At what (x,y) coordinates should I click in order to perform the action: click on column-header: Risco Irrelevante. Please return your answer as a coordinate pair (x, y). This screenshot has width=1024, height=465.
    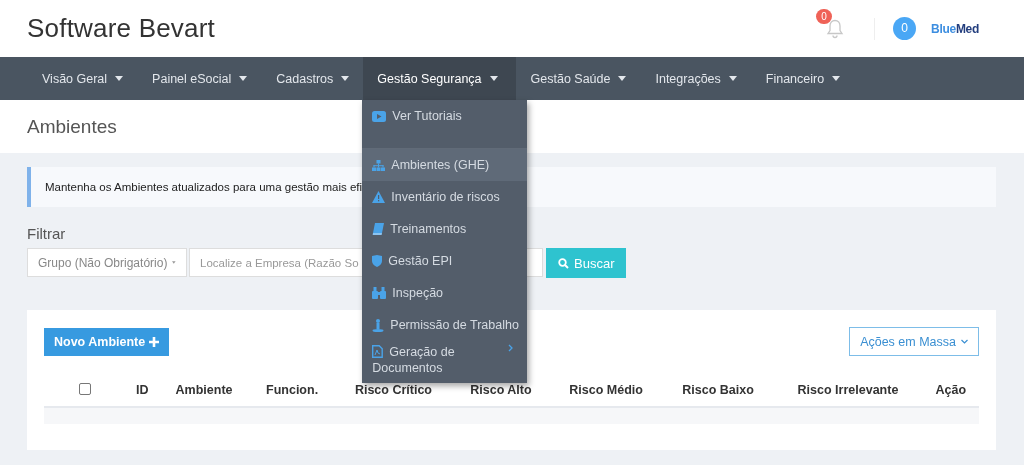
    Looking at the image, I should click on (848, 390).